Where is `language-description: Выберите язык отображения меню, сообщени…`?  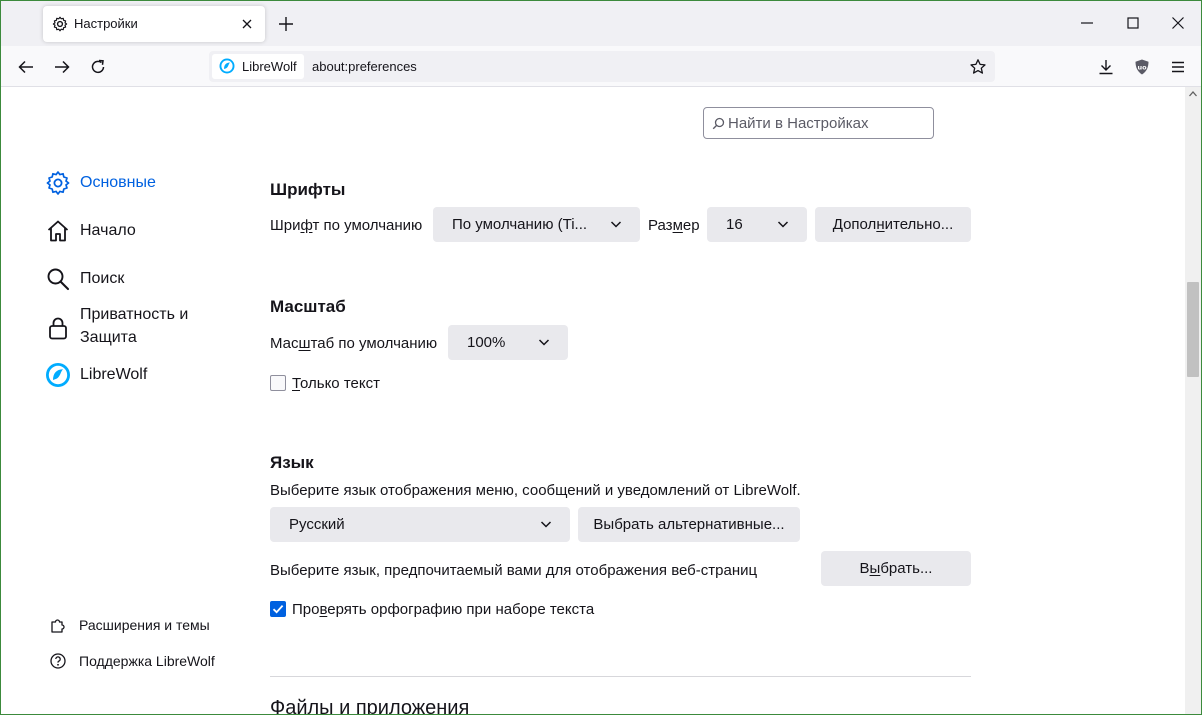 language-description: Выберите язык отображения меню, сообщени… is located at coordinates (535, 490).